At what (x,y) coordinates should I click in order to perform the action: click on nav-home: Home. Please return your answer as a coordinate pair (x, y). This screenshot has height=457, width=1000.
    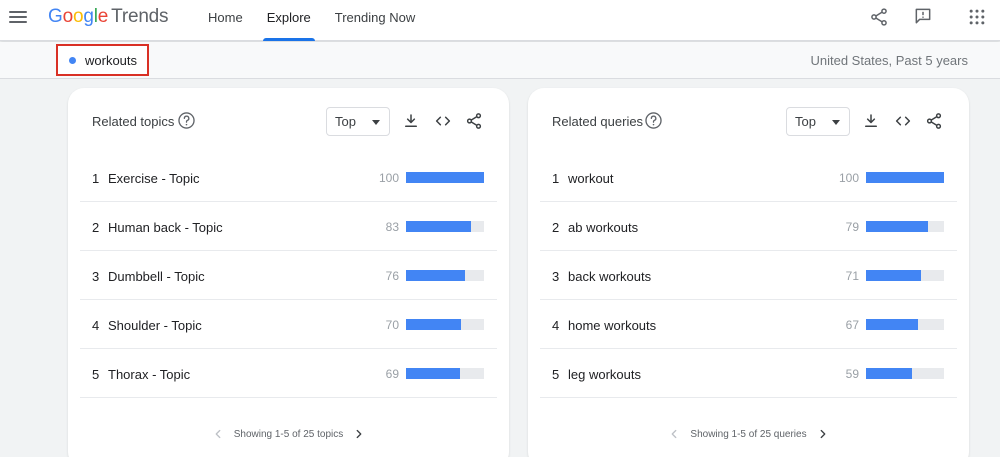
    Looking at the image, I should click on (225, 20).